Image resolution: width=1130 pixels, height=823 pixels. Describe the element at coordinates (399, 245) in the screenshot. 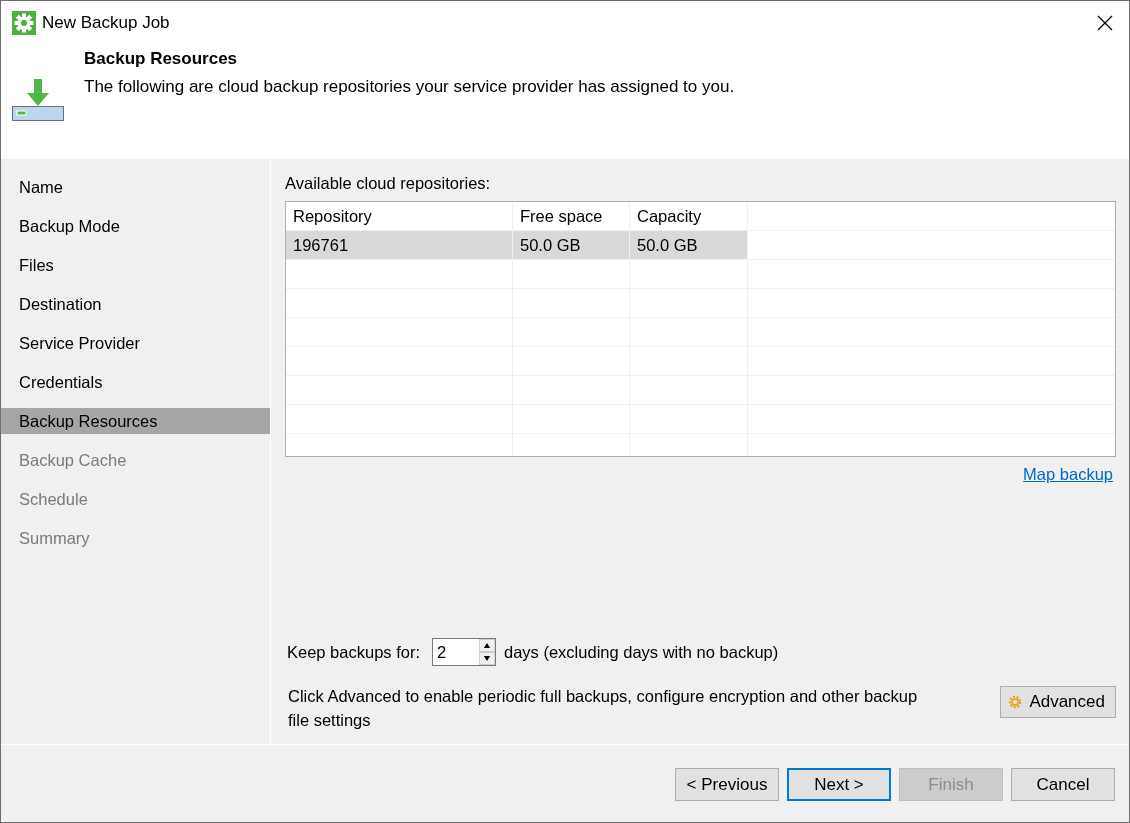

I see `table-cell: 196761` at that location.